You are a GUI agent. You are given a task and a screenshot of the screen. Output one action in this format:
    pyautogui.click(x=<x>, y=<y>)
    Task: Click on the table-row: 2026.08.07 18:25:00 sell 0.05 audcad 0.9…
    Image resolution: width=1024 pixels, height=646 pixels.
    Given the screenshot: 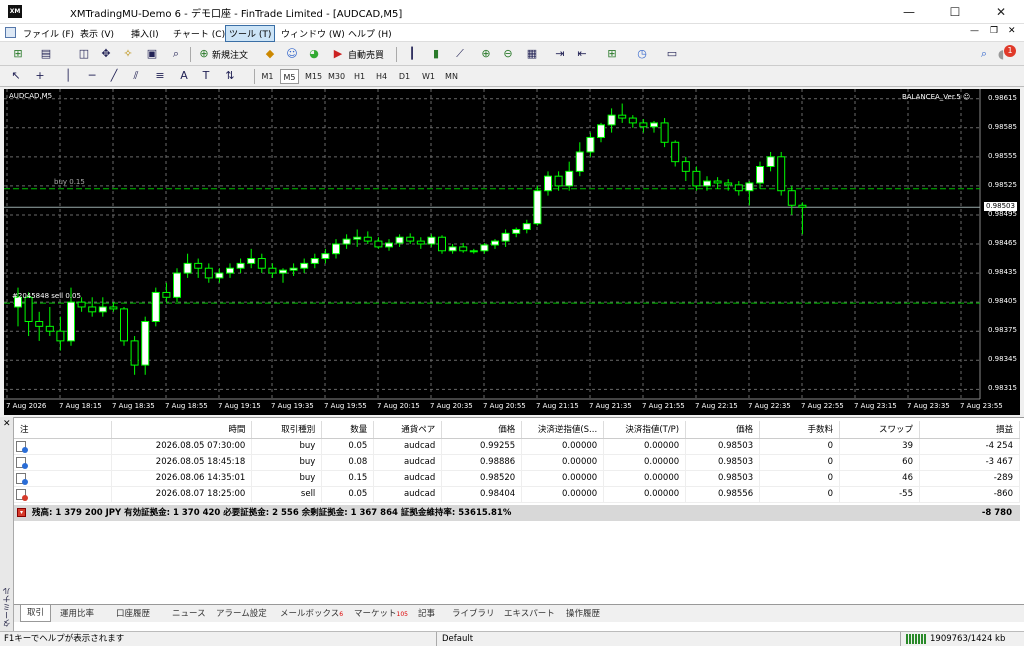 What is the action you would take?
    pyautogui.click(x=517, y=494)
    